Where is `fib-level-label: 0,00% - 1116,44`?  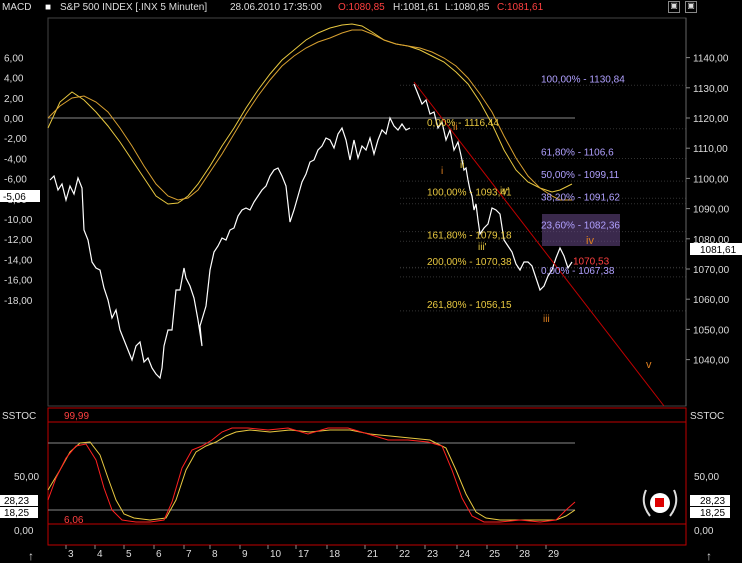 fib-level-label: 0,00% - 1116,44 is located at coordinates (463, 123).